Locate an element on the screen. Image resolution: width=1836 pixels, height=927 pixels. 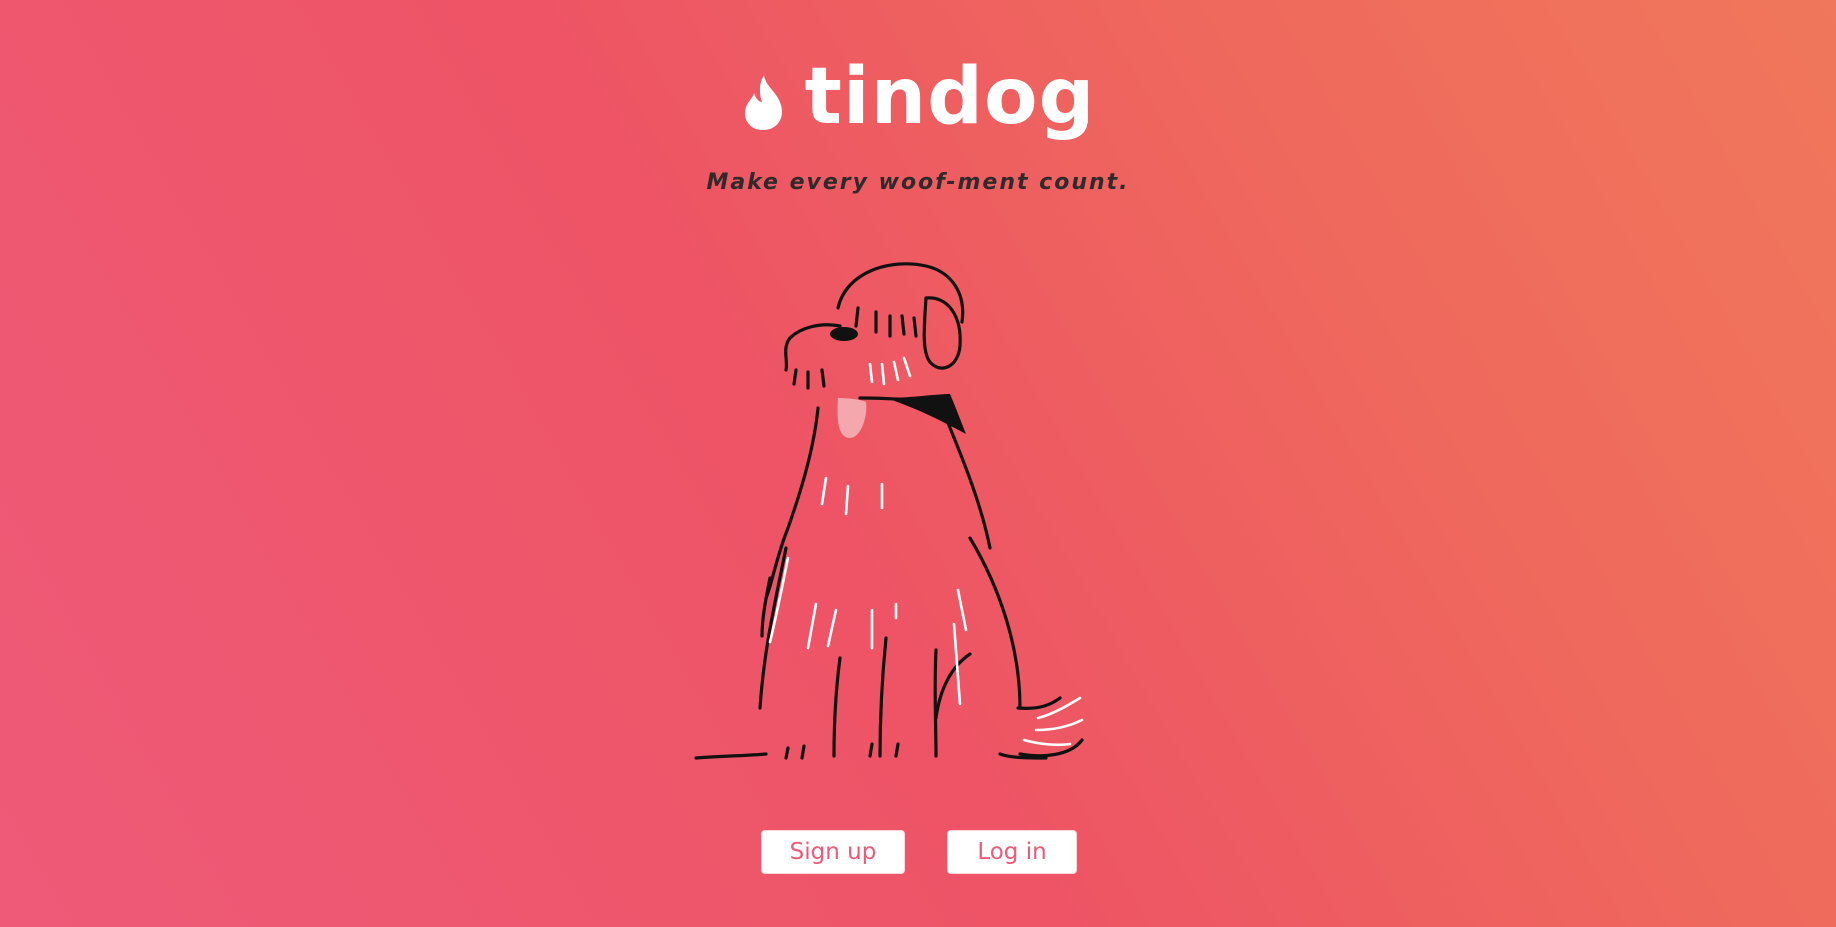
brand-header: tindog is located at coordinates (918, 97).